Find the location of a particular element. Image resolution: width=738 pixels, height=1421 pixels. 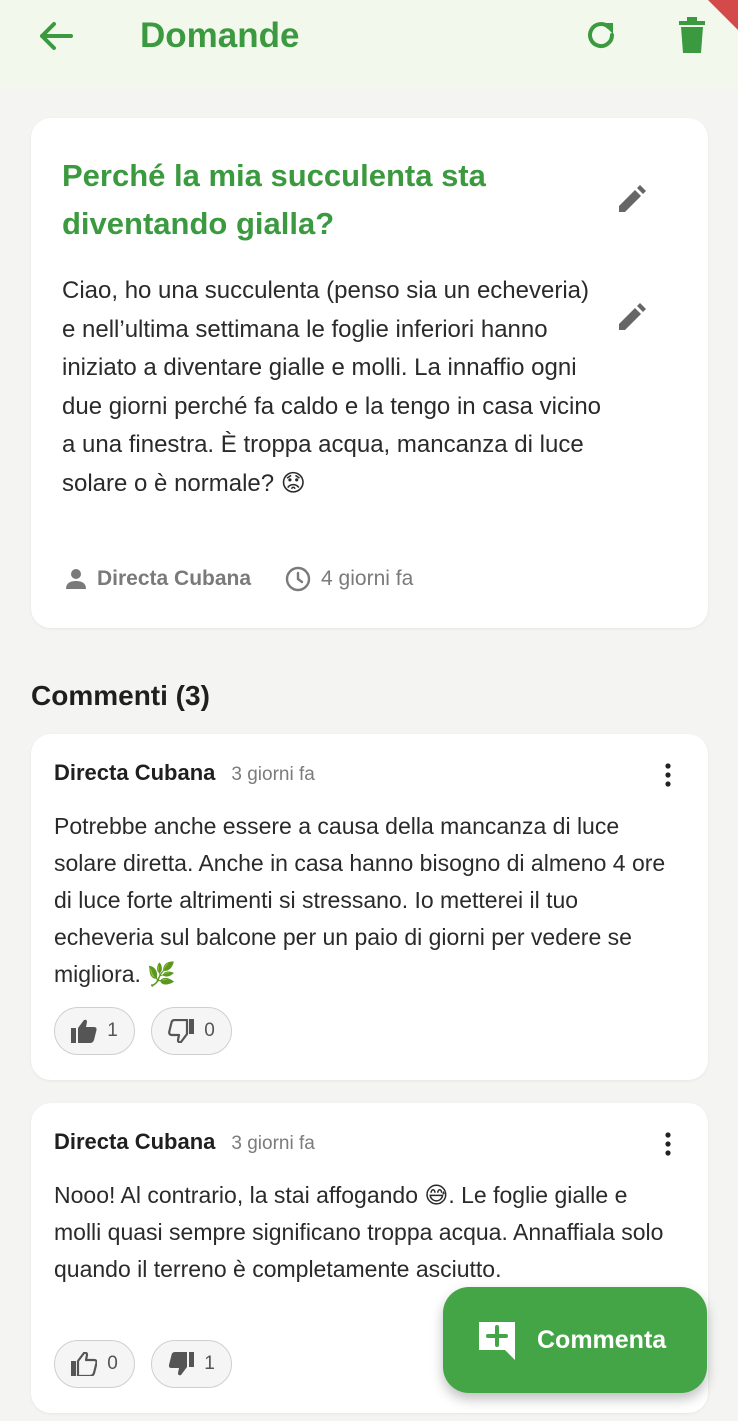

like-button: 0 is located at coordinates (94, 1364).